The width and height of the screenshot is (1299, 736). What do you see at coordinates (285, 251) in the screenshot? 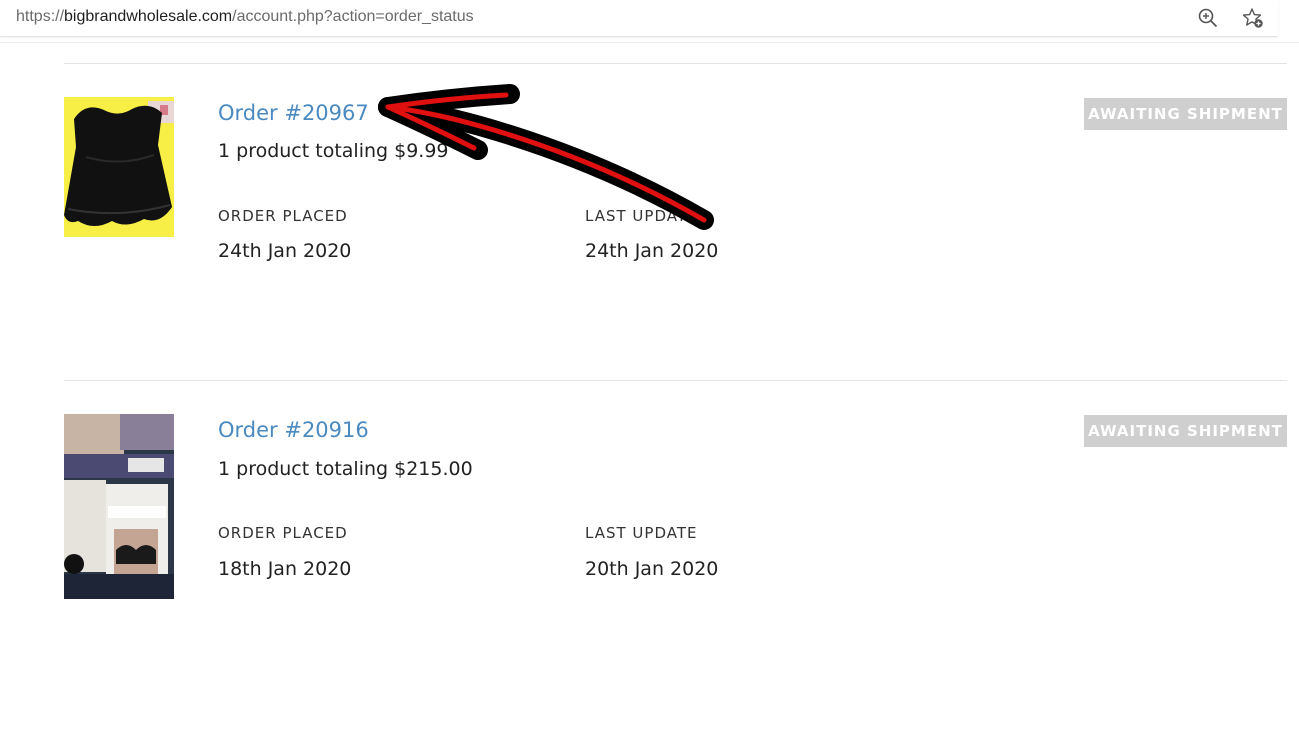
I see `order-placed-date: 24th Jan 2020` at bounding box center [285, 251].